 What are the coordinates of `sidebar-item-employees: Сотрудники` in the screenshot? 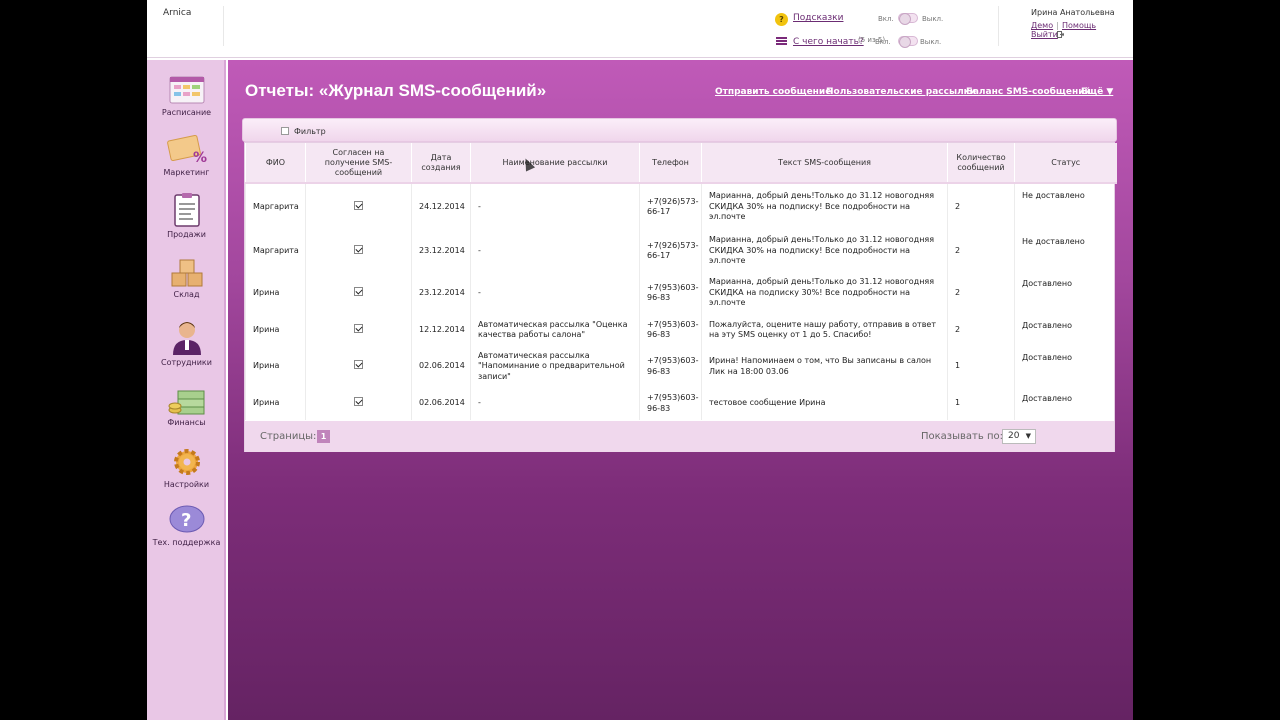 It's located at (186, 342).